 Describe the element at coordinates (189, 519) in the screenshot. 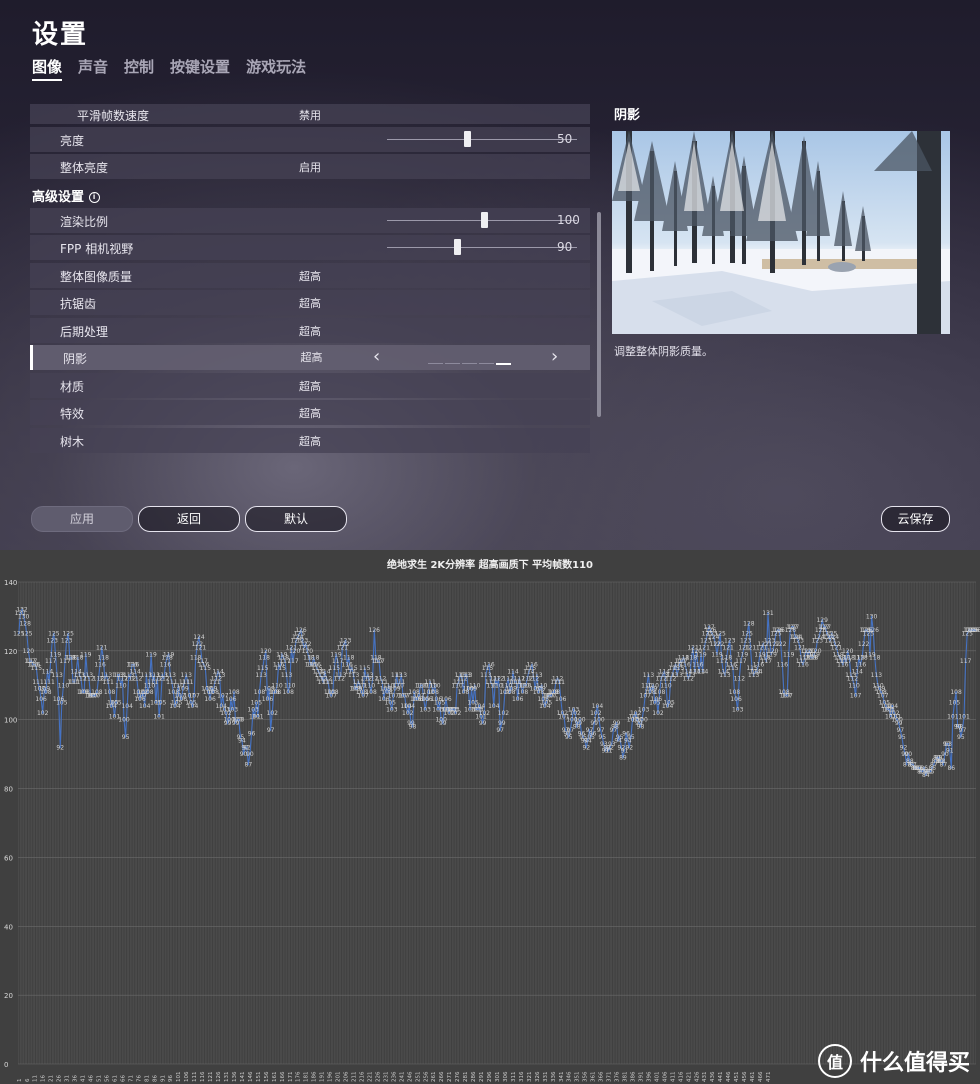

I see `back-button: 返回` at that location.